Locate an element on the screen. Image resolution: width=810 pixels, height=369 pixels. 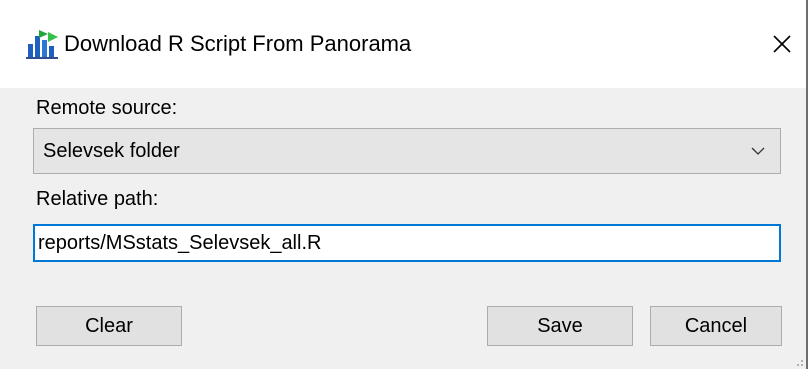
relative-path-input is located at coordinates (407, 243).